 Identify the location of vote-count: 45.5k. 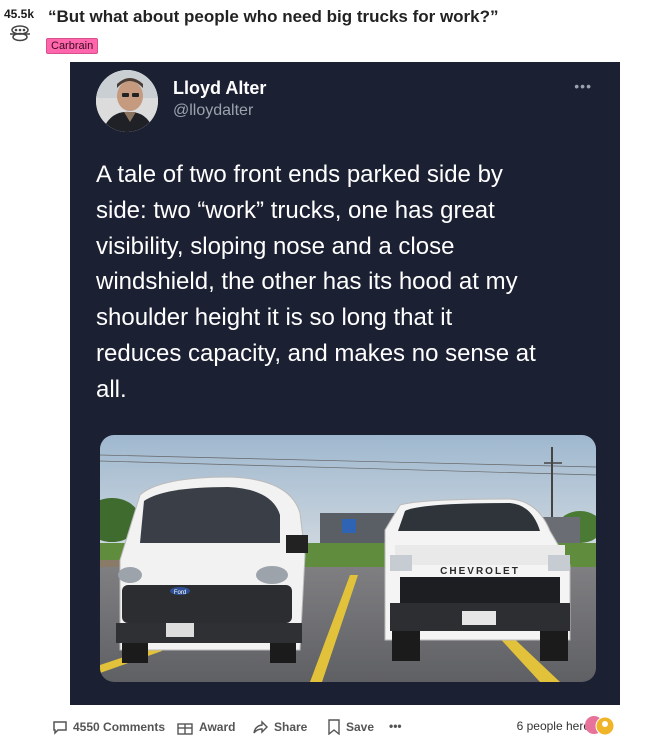
(19, 14).